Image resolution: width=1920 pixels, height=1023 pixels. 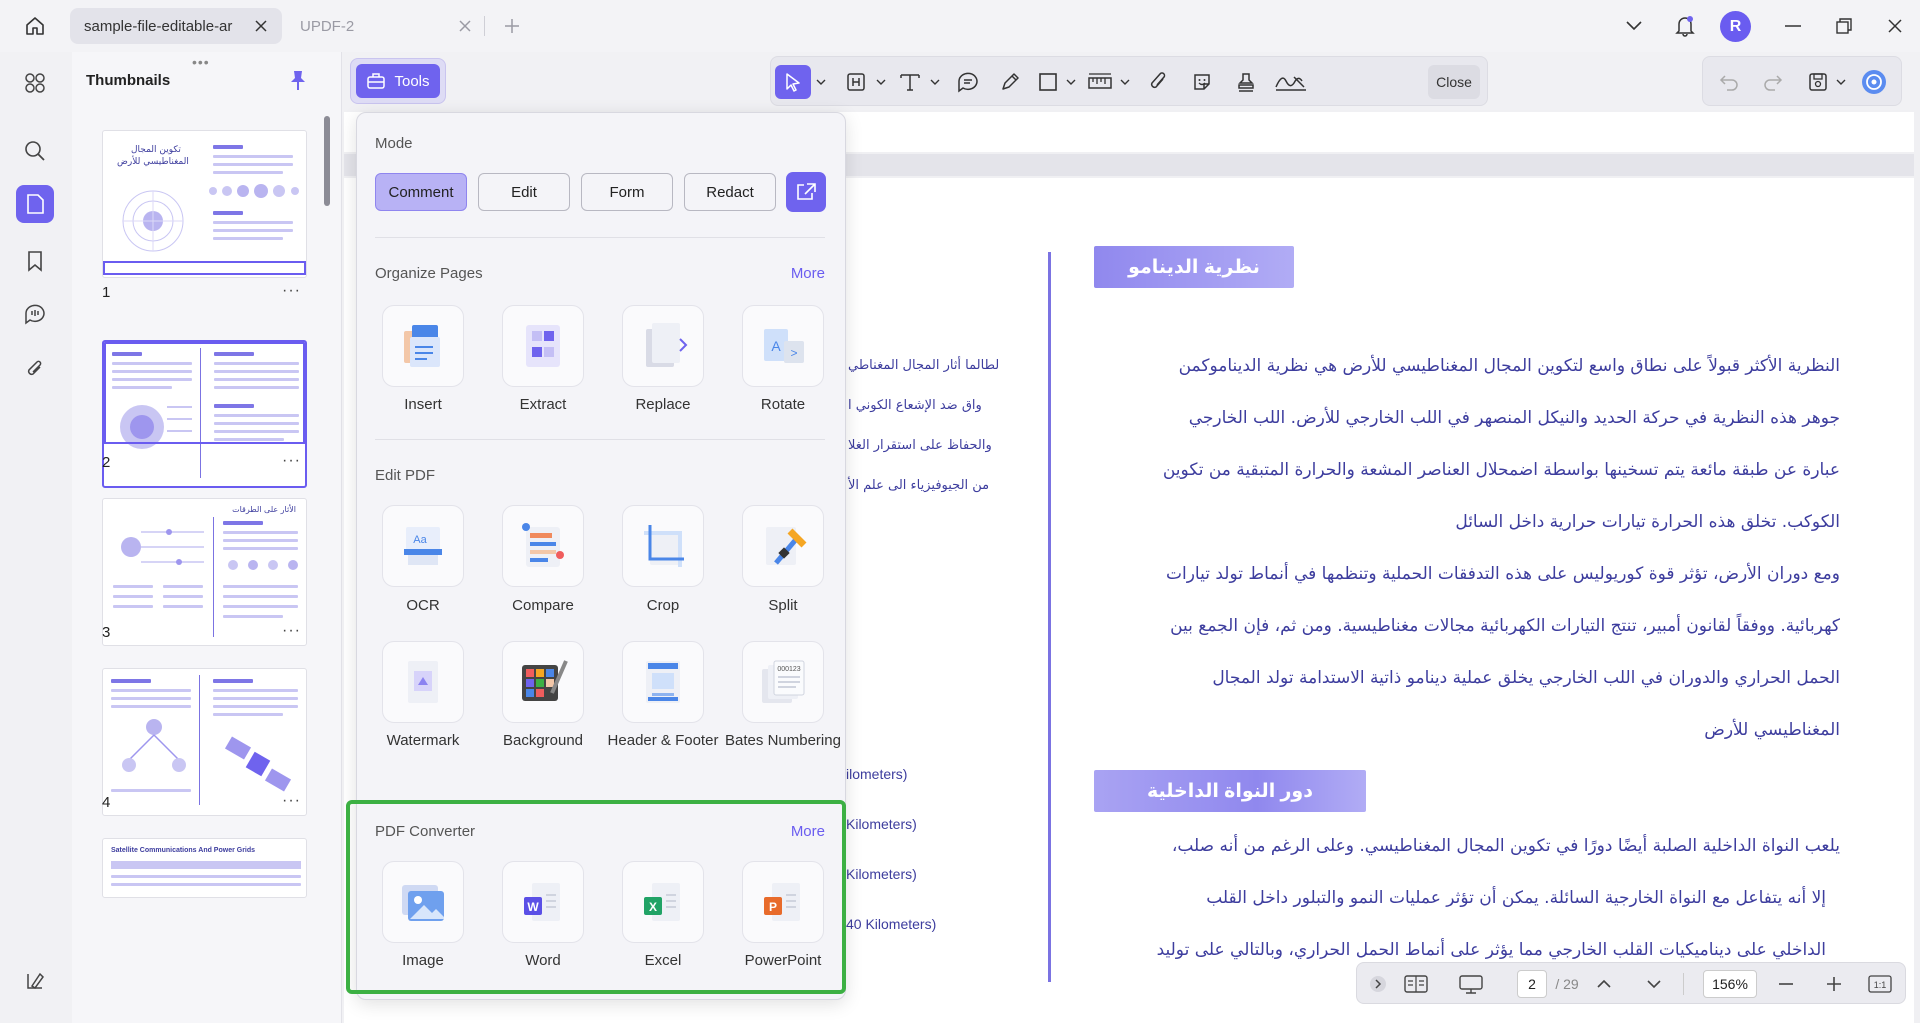 I want to click on rotate-tile: A >, so click(x=783, y=346).